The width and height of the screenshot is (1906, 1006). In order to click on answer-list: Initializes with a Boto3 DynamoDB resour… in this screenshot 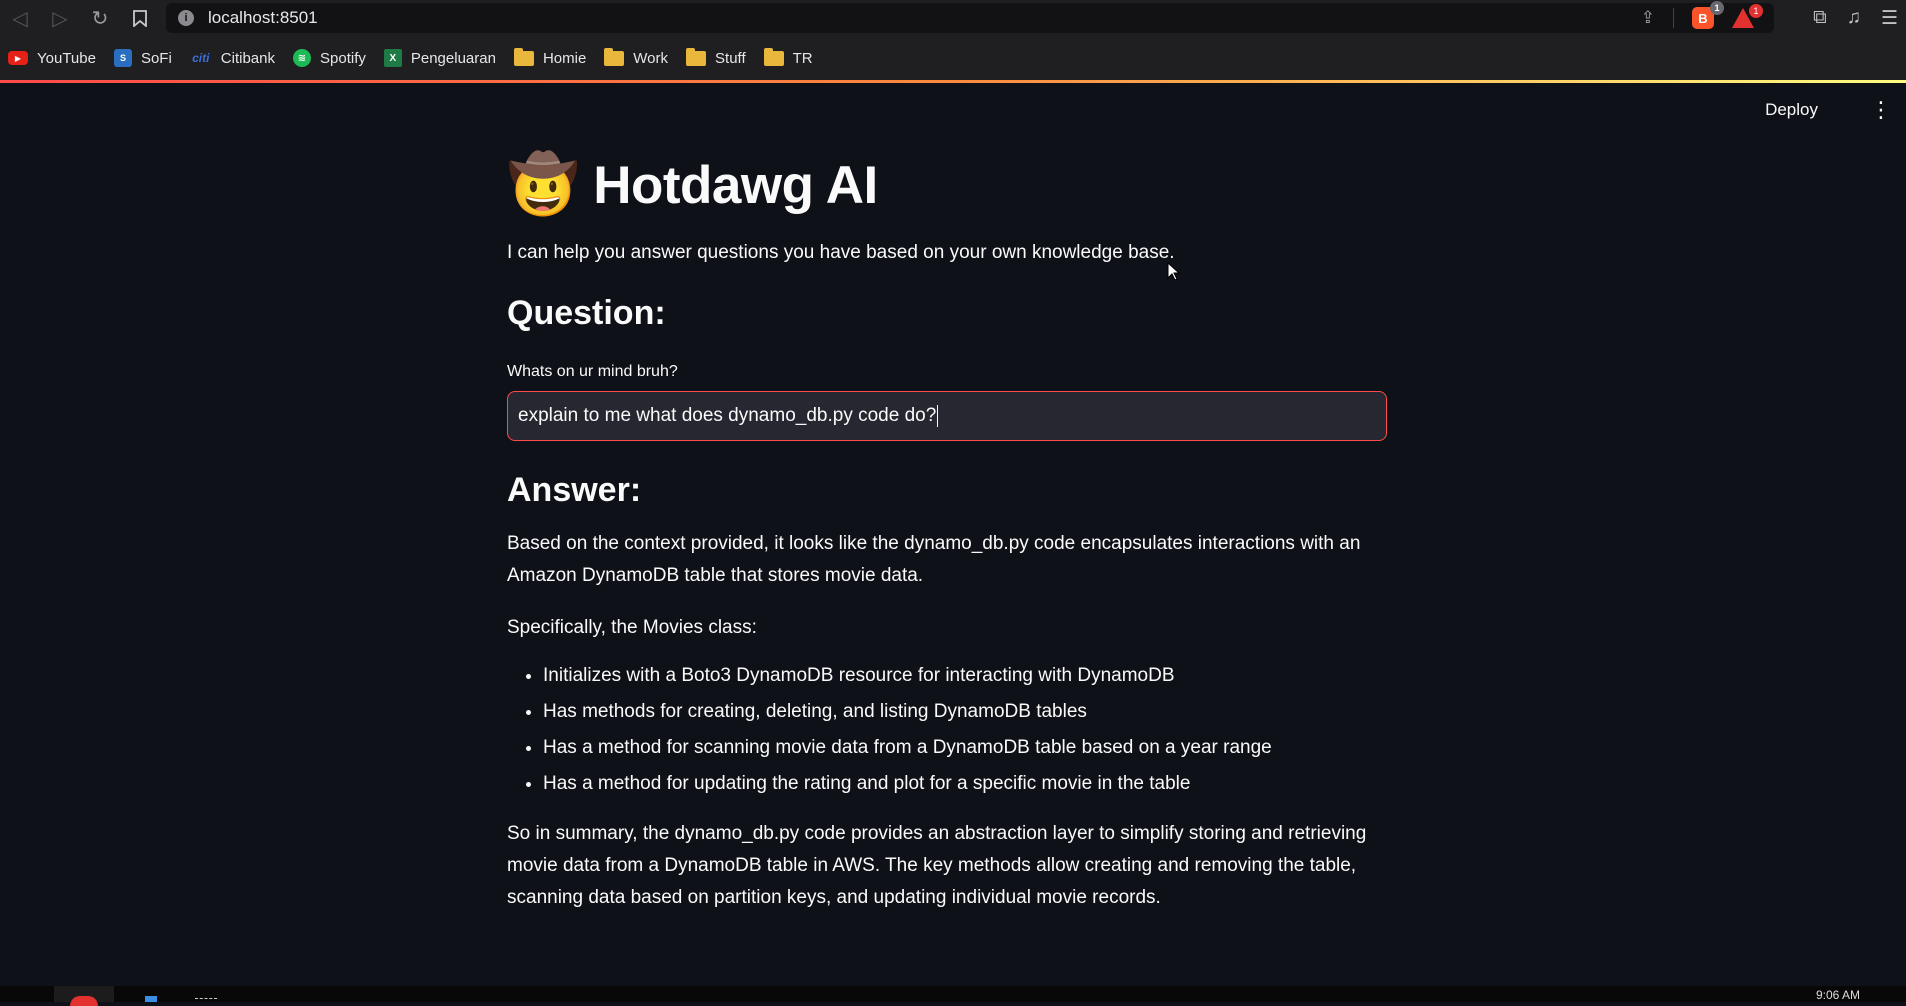, I will do `click(947, 730)`.